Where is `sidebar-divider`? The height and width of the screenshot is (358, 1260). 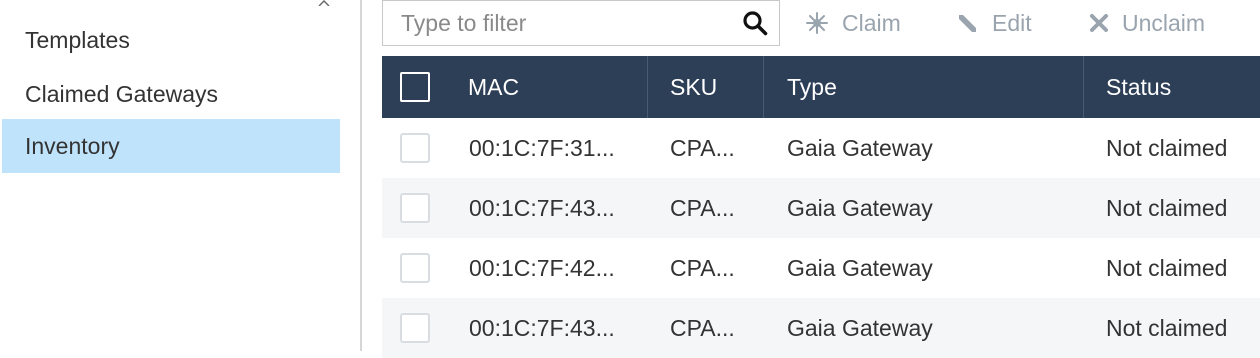 sidebar-divider is located at coordinates (361, 175).